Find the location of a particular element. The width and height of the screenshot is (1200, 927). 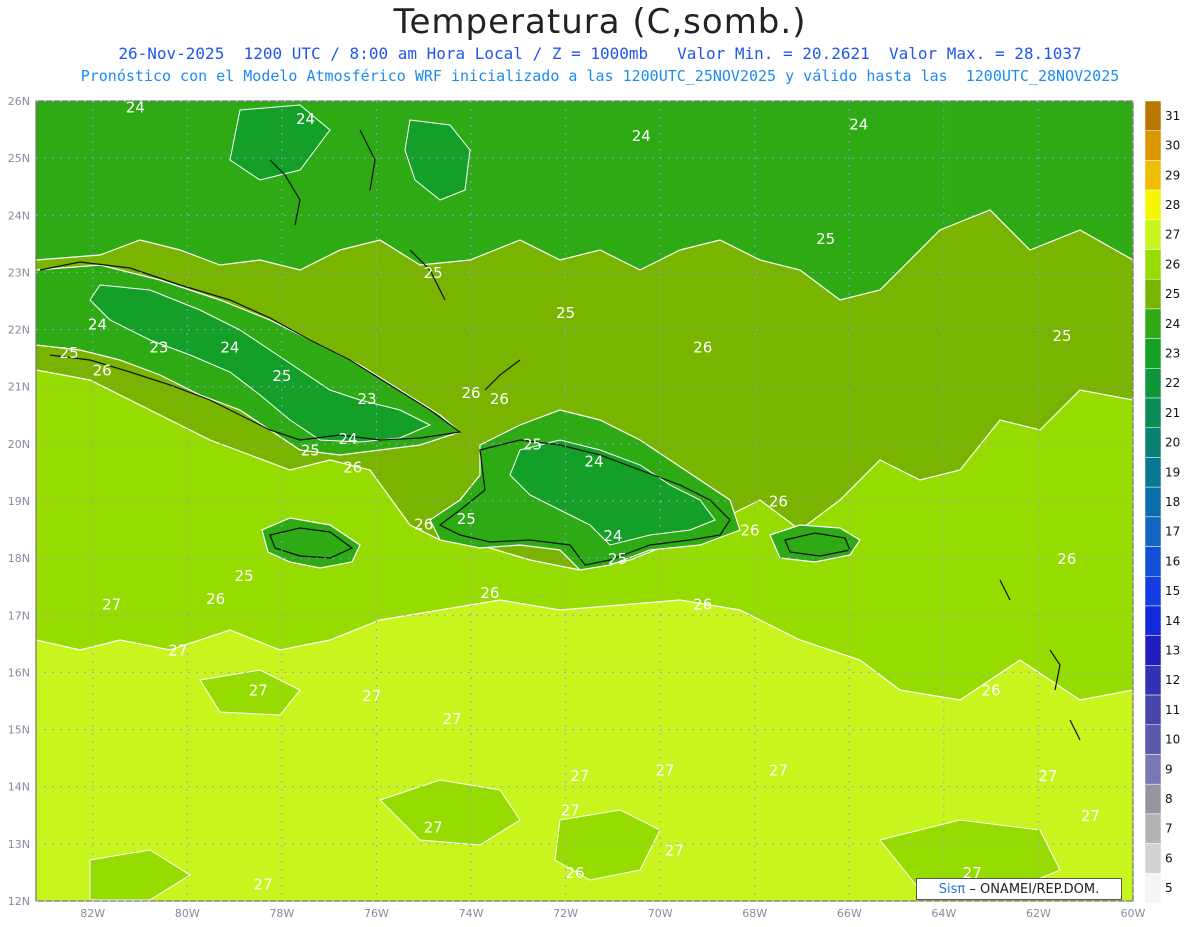

colorbar-label: 21 is located at coordinates (1172, 413).